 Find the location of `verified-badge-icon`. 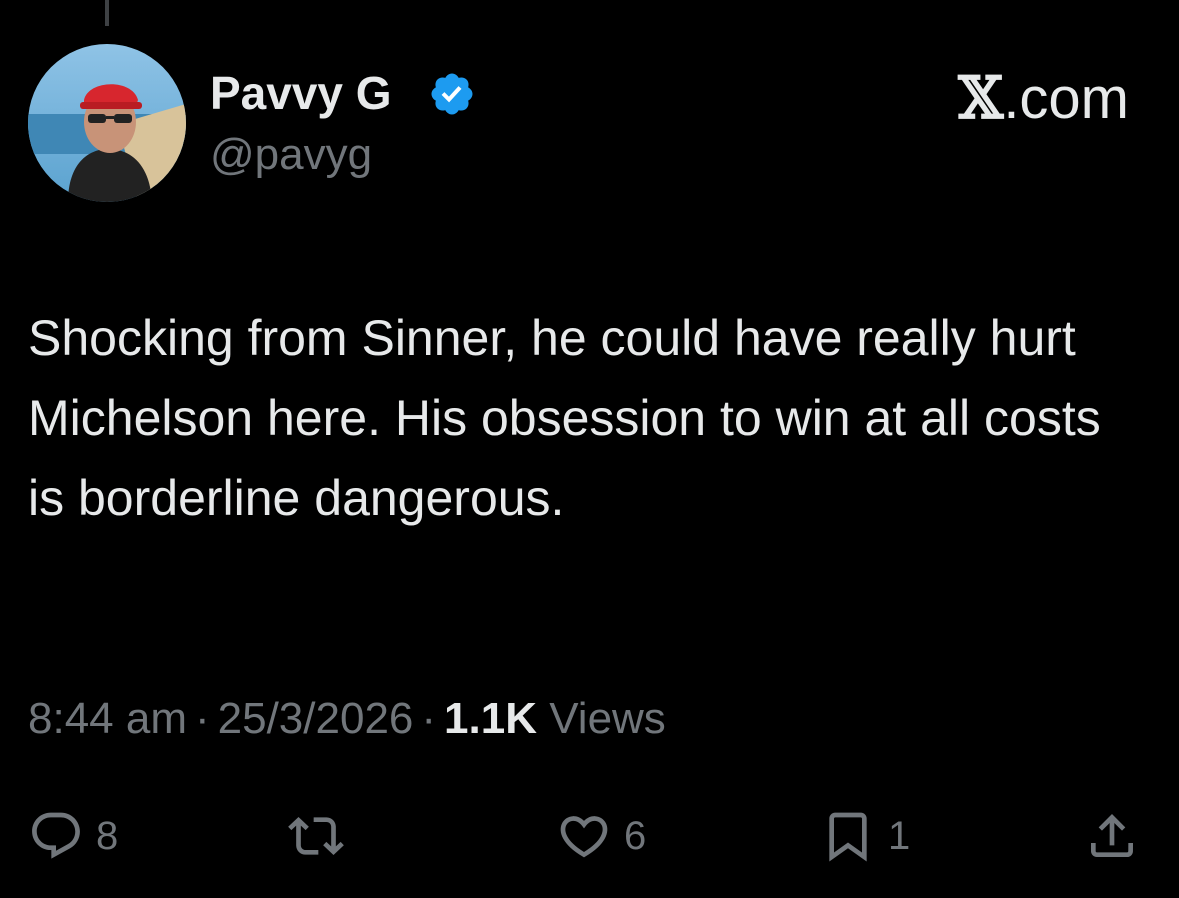

verified-badge-icon is located at coordinates (452, 94).